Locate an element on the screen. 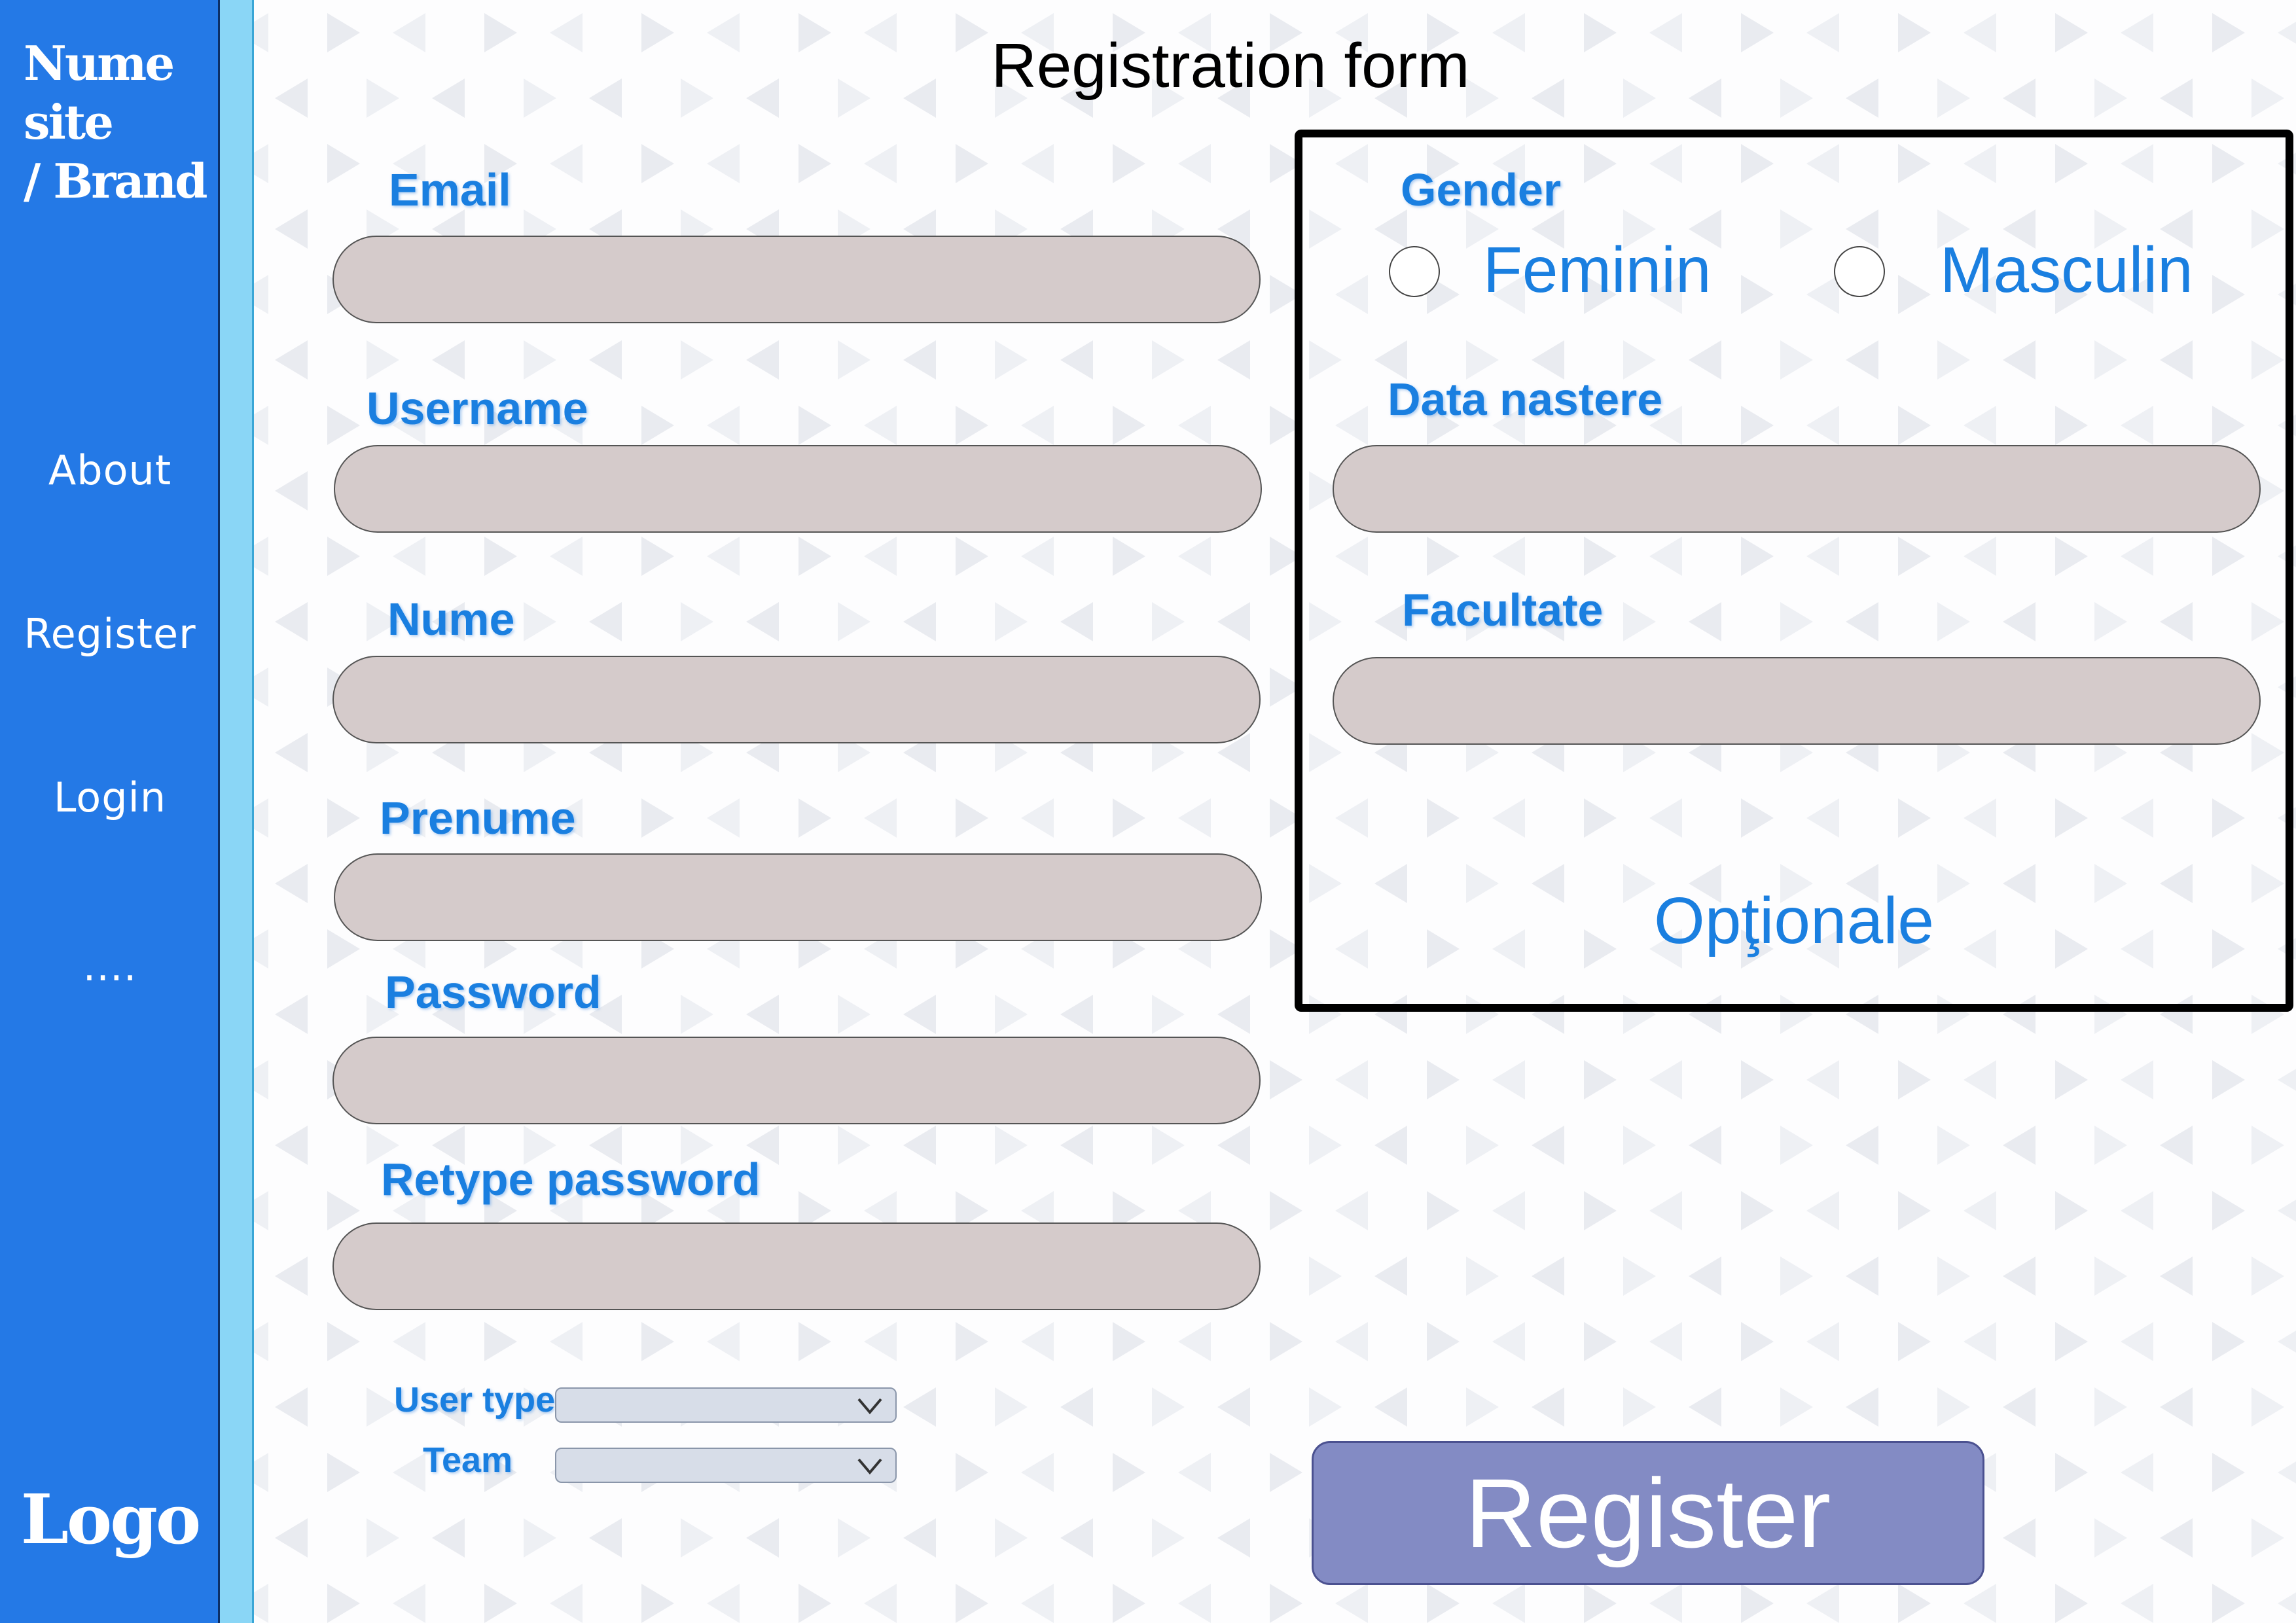 This screenshot has height=1623, width=2296. password-label: Password is located at coordinates (493, 993).